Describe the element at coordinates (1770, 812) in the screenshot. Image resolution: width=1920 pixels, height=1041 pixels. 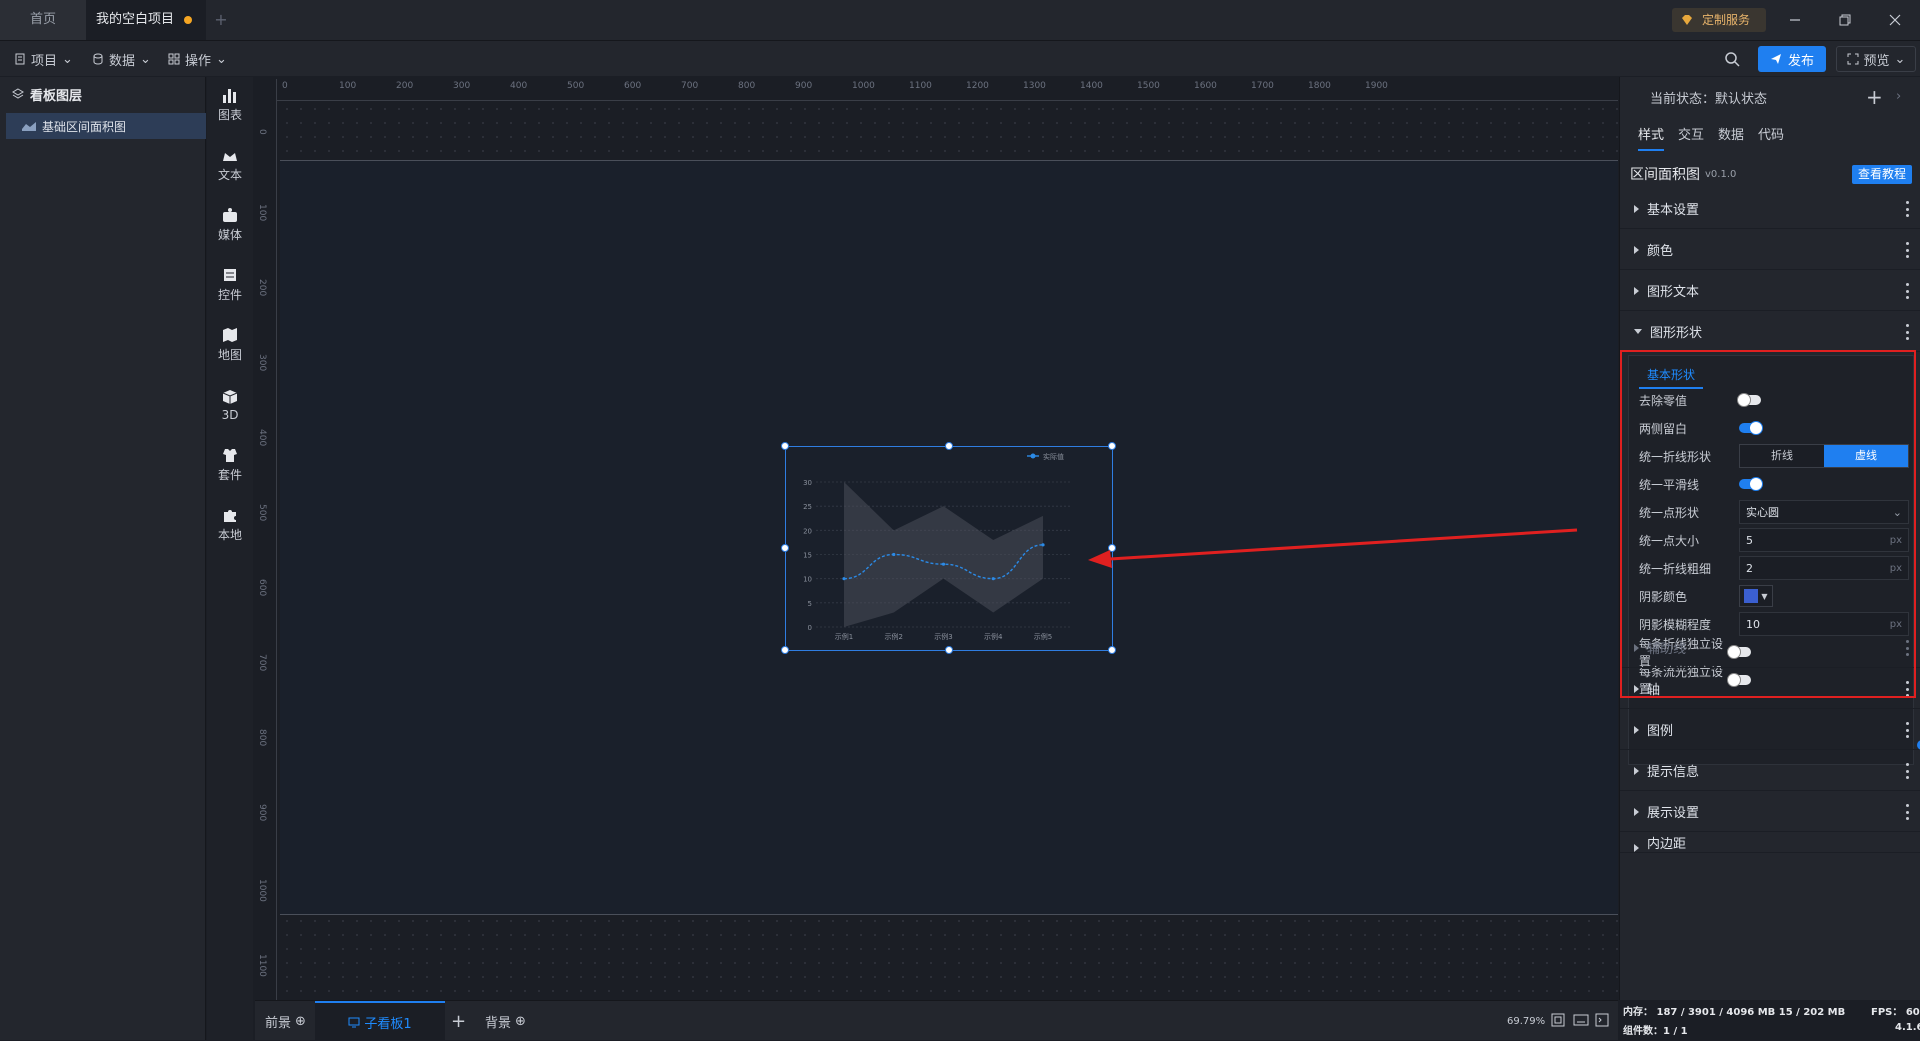
I see `section-display: 展示设置` at that location.